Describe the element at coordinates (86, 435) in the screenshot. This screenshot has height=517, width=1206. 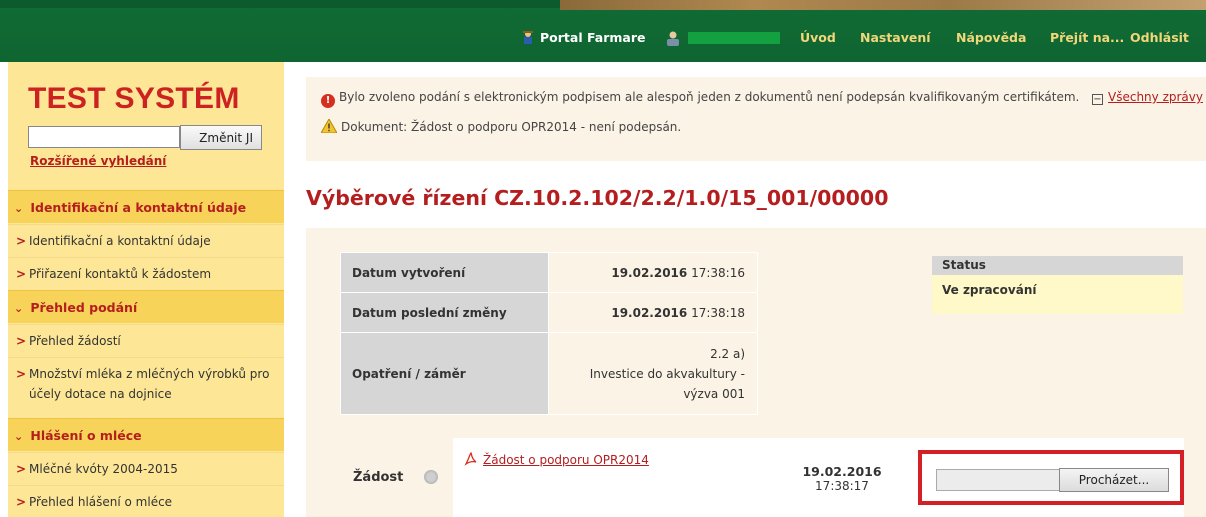
I see `sidebar-section-label: Hlášení o mléce` at that location.